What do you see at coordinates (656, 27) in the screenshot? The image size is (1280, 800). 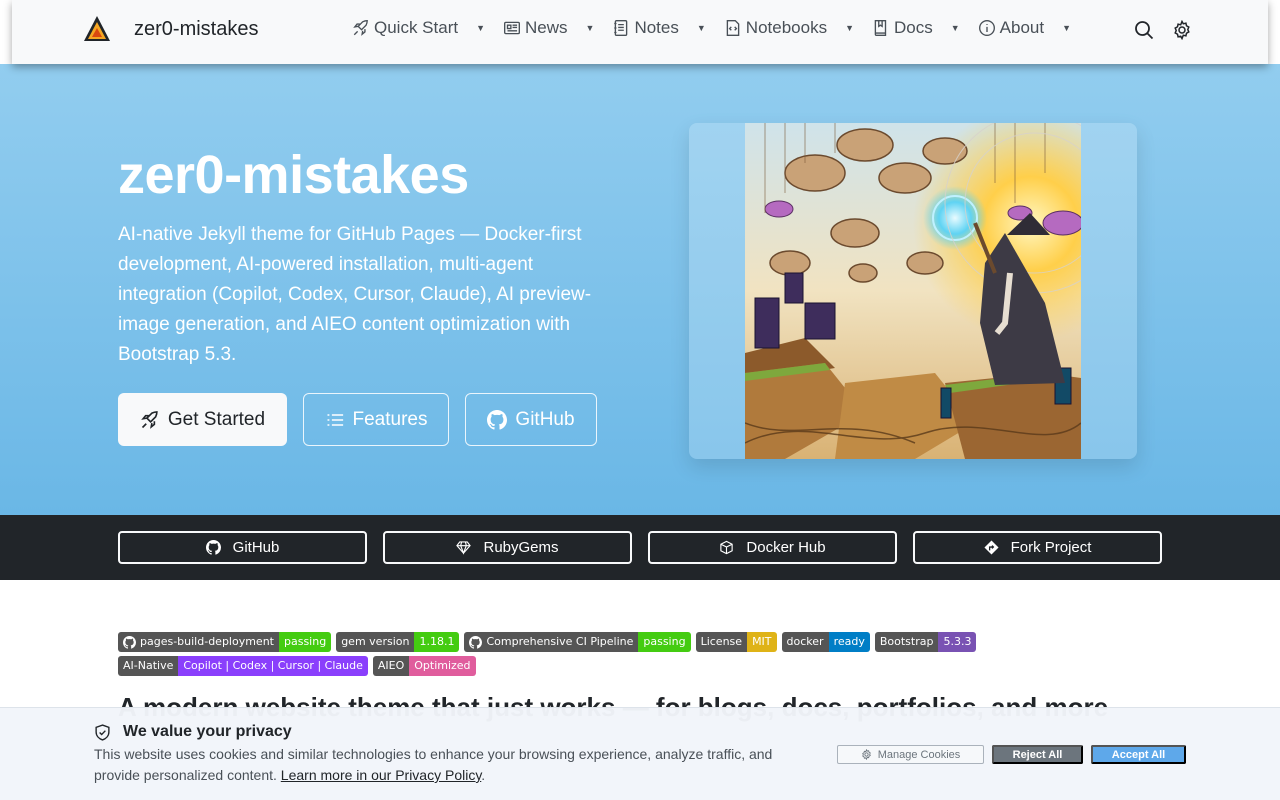 I see `nav-label-notes: Notes` at bounding box center [656, 27].